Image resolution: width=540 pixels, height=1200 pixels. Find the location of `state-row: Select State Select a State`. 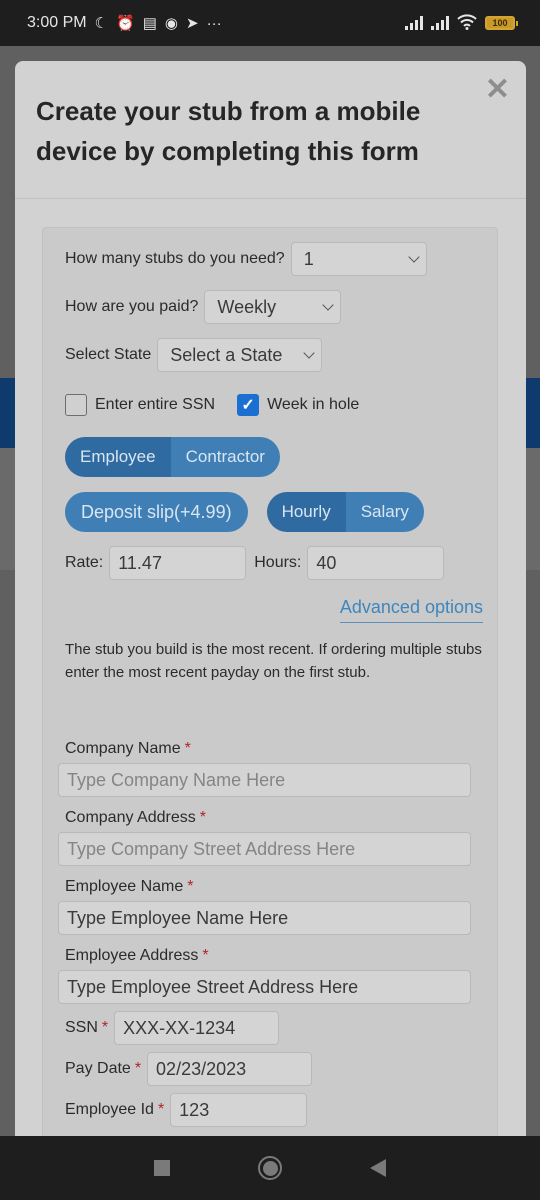

state-row: Select State Select a State is located at coordinates (194, 355).